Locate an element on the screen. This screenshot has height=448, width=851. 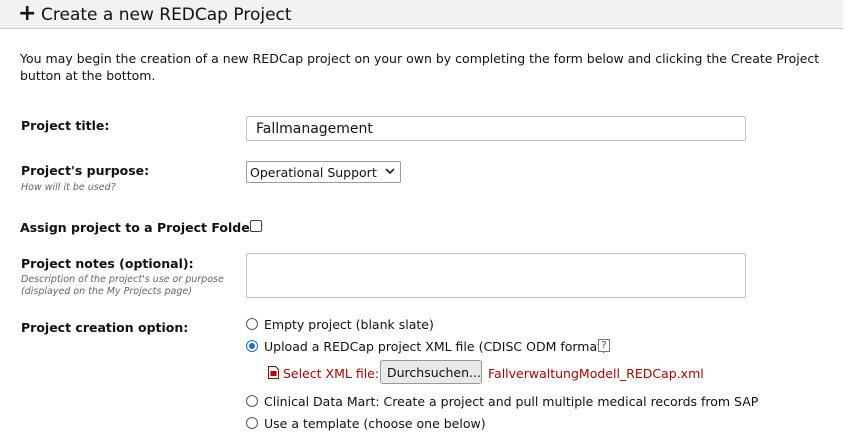
project-notes-textarea is located at coordinates (496, 275).